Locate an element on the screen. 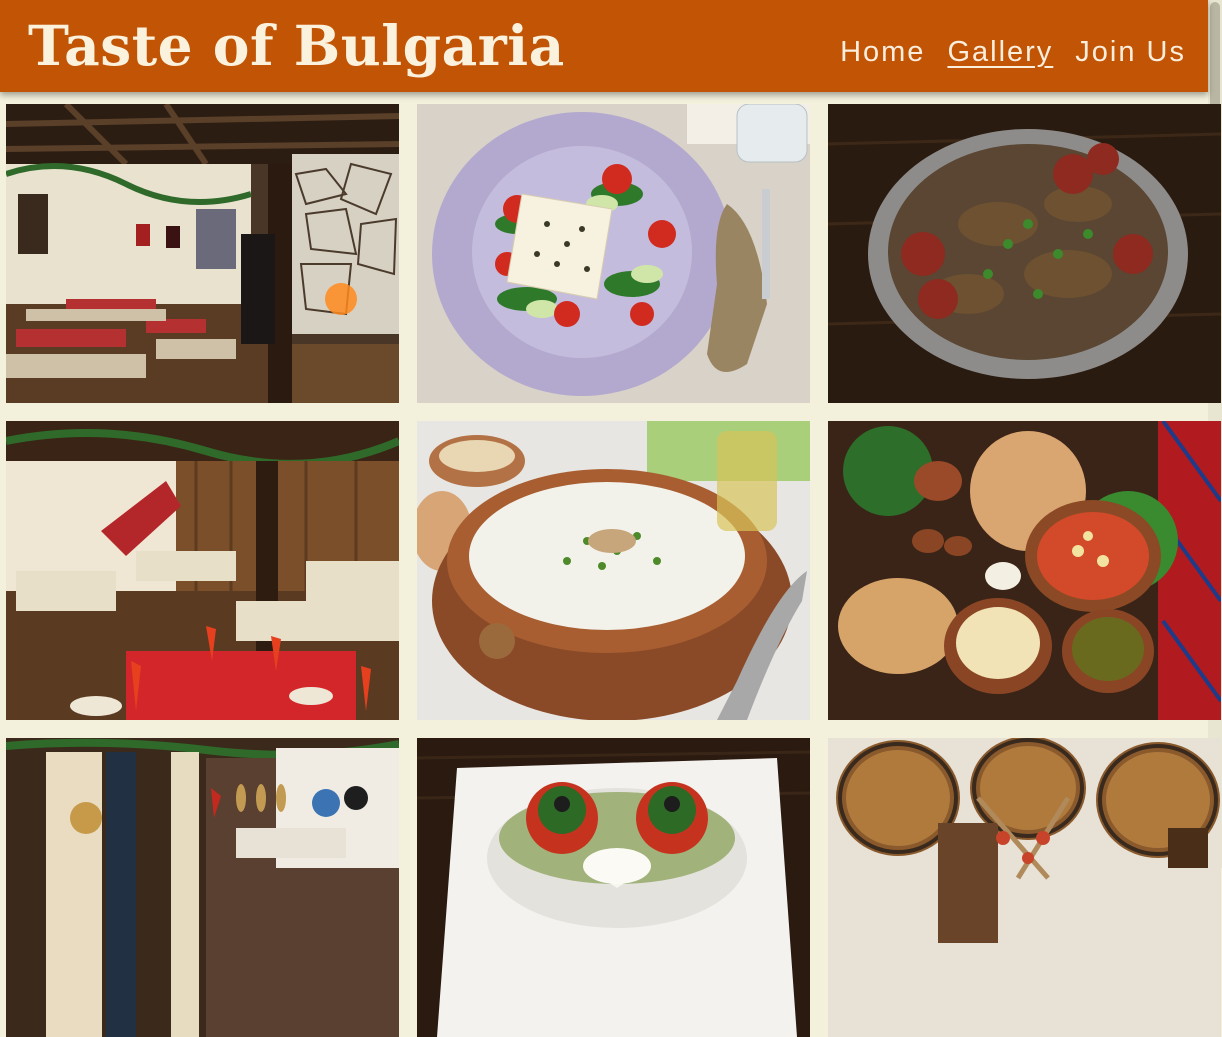  gallery-photo-stew is located at coordinates (1024, 253).